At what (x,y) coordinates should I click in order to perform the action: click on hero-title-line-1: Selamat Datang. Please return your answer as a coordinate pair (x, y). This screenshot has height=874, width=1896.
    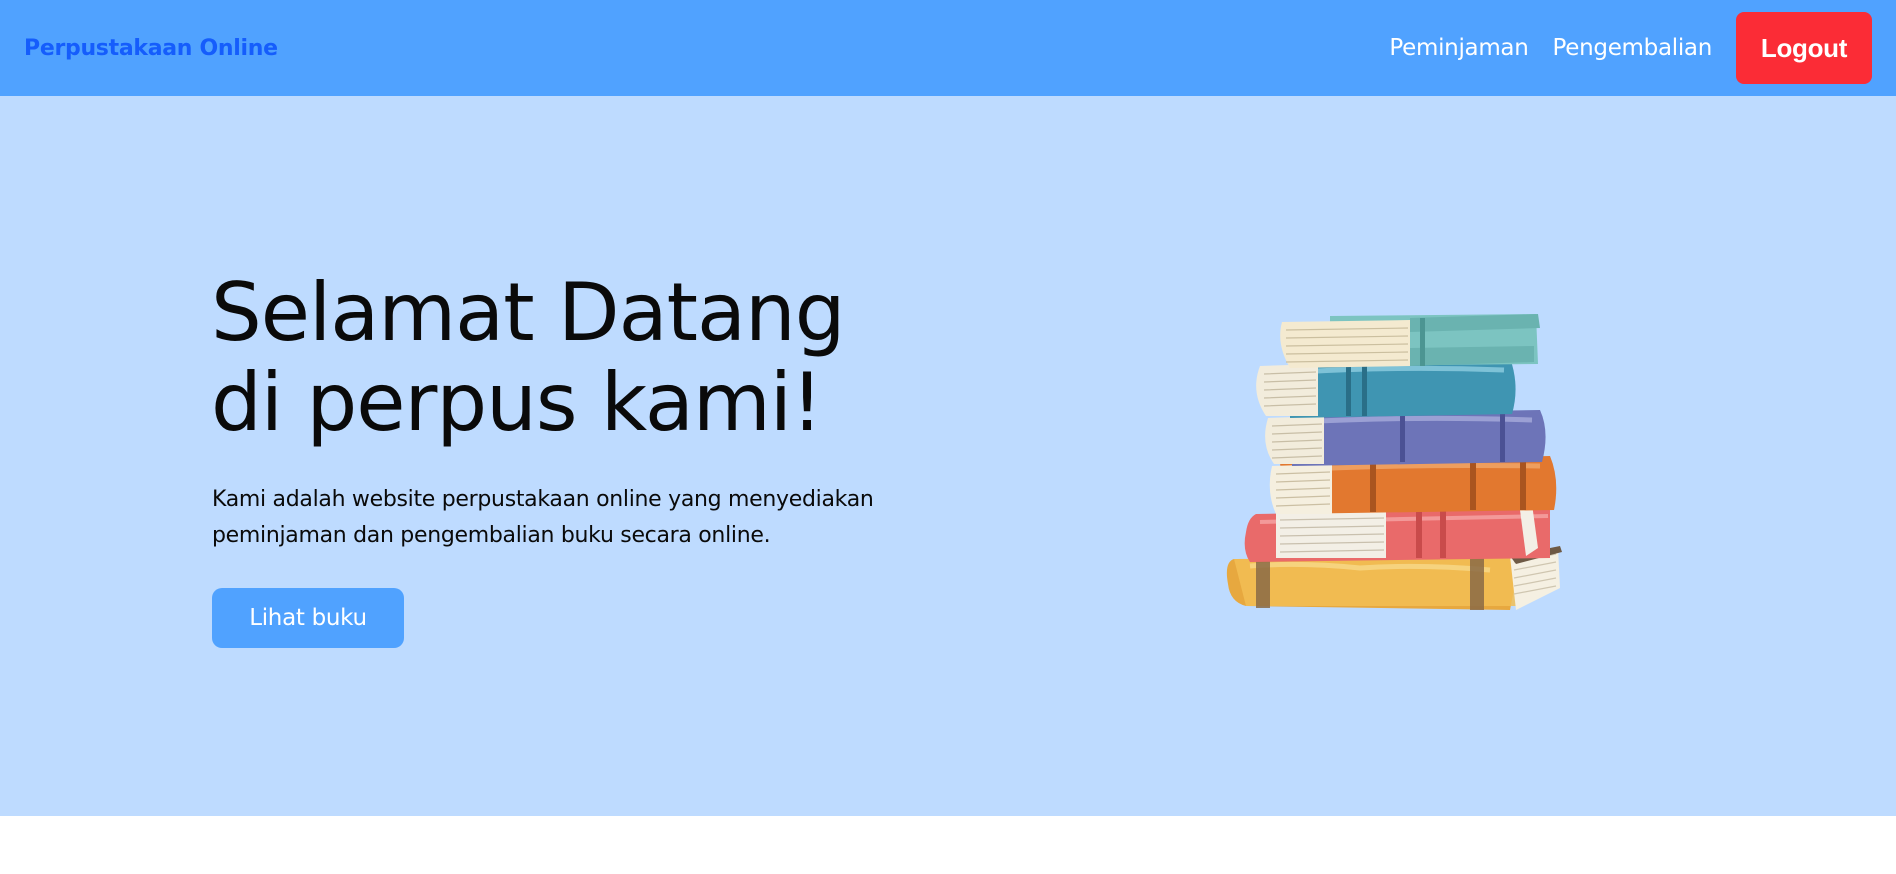
    Looking at the image, I should click on (528, 312).